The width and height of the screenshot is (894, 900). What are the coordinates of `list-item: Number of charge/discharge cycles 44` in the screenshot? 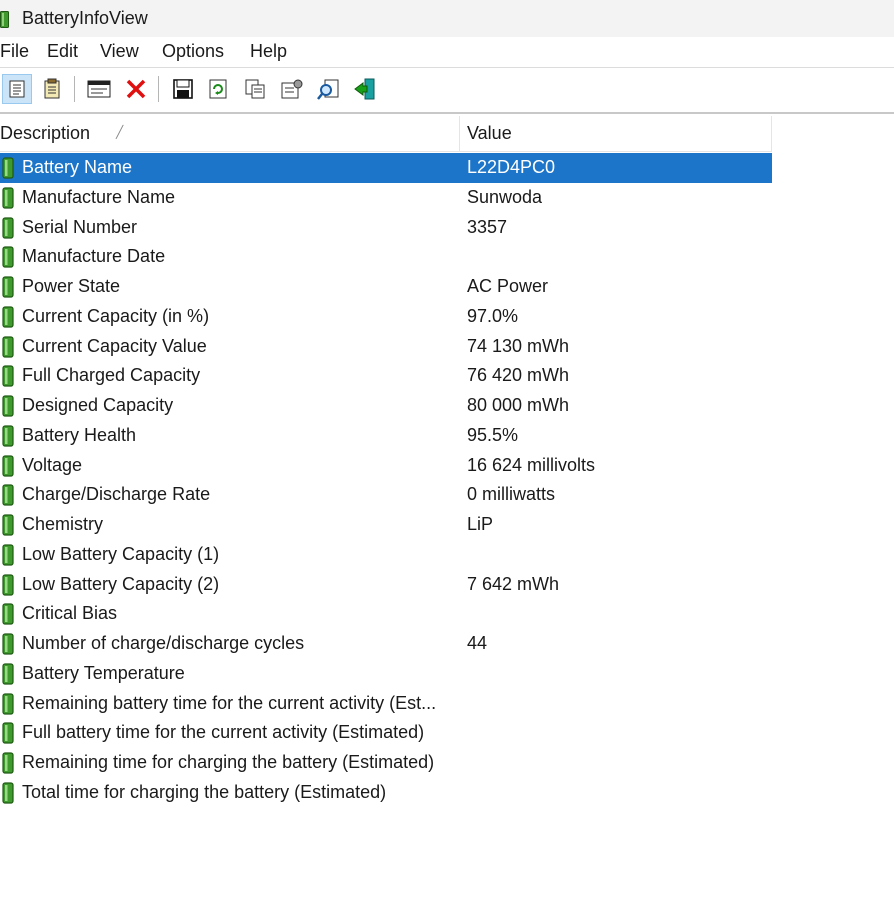 It's located at (386, 644).